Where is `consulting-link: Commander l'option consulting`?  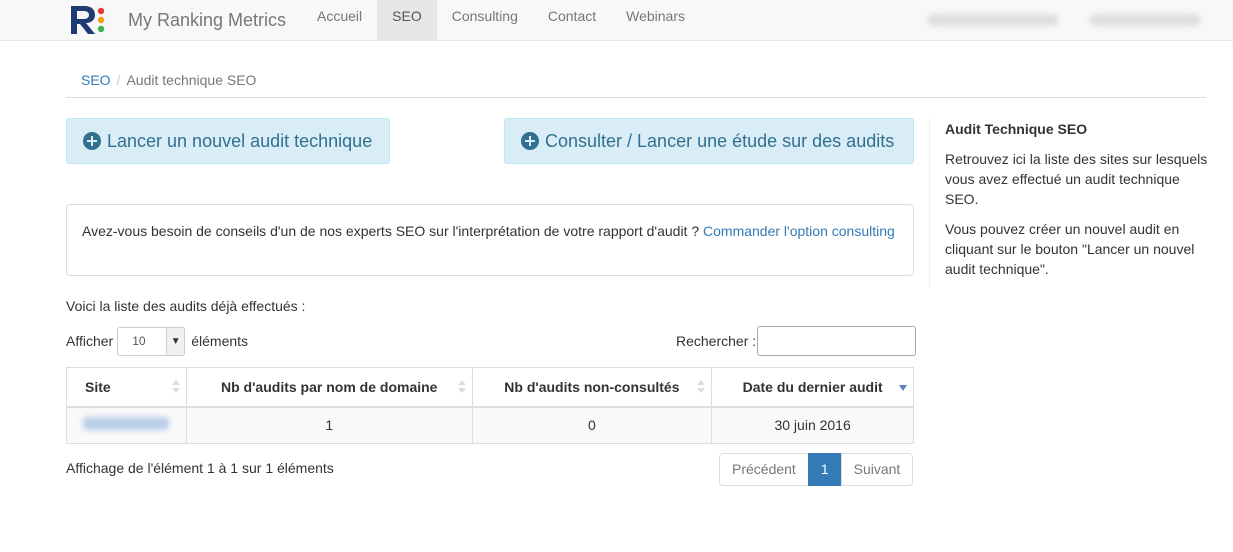 consulting-link: Commander l'option consulting is located at coordinates (799, 231).